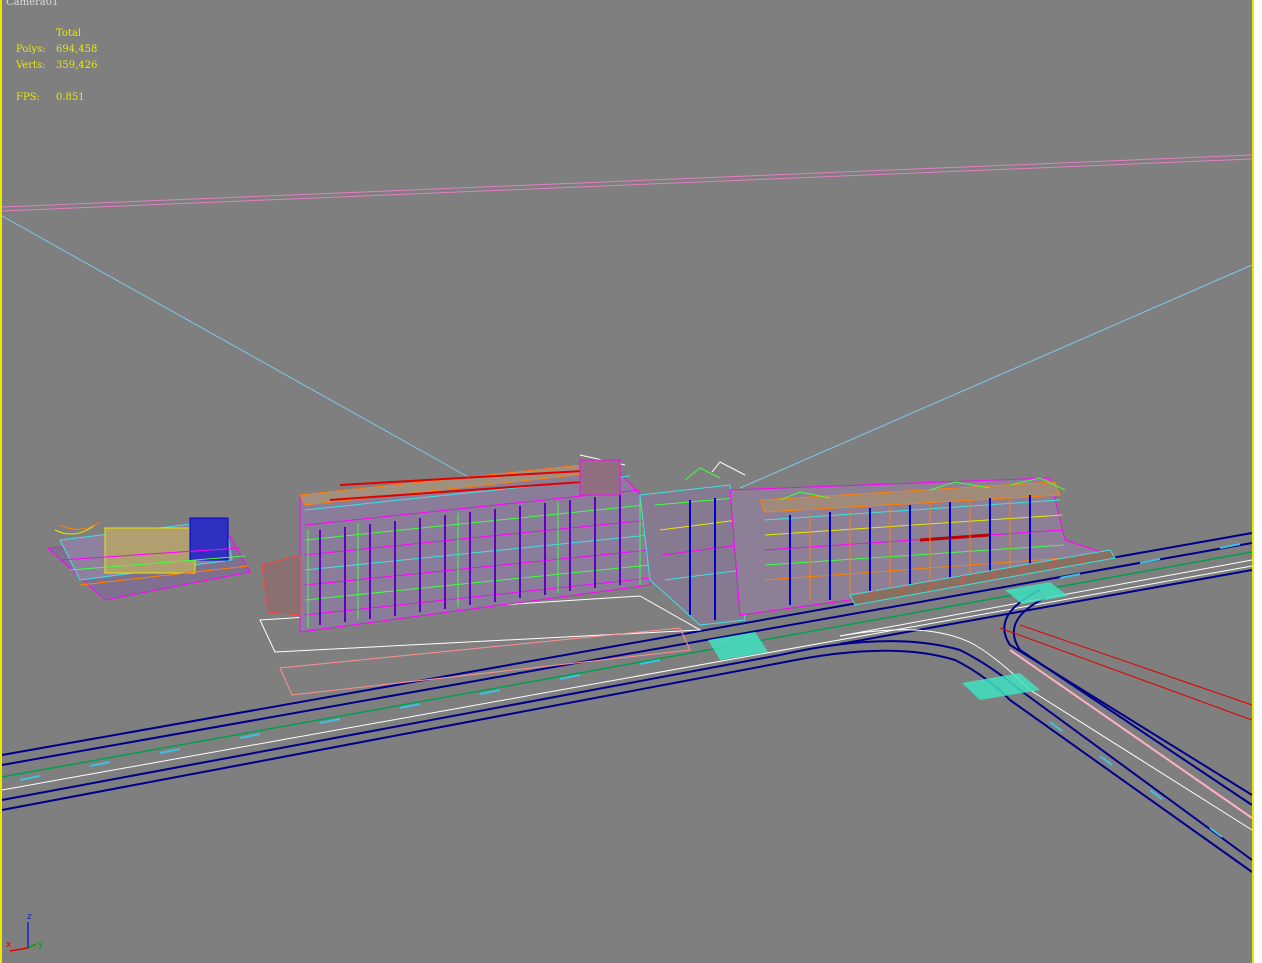 This screenshot has width=1262, height=963. I want to click on viewport-side-strip, so click(1258, 481).